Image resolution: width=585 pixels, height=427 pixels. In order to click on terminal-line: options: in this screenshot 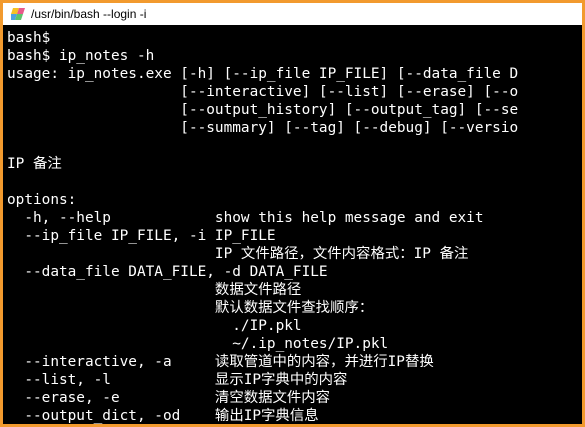, I will do `click(42, 200)`.